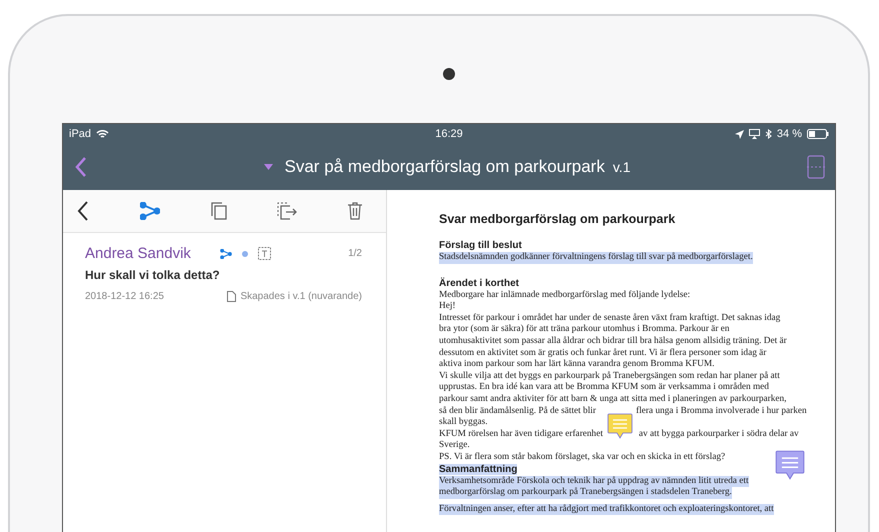 Image resolution: width=879 pixels, height=532 pixels. What do you see at coordinates (138, 253) in the screenshot?
I see `comment-author: Andrea Sandvik` at bounding box center [138, 253].